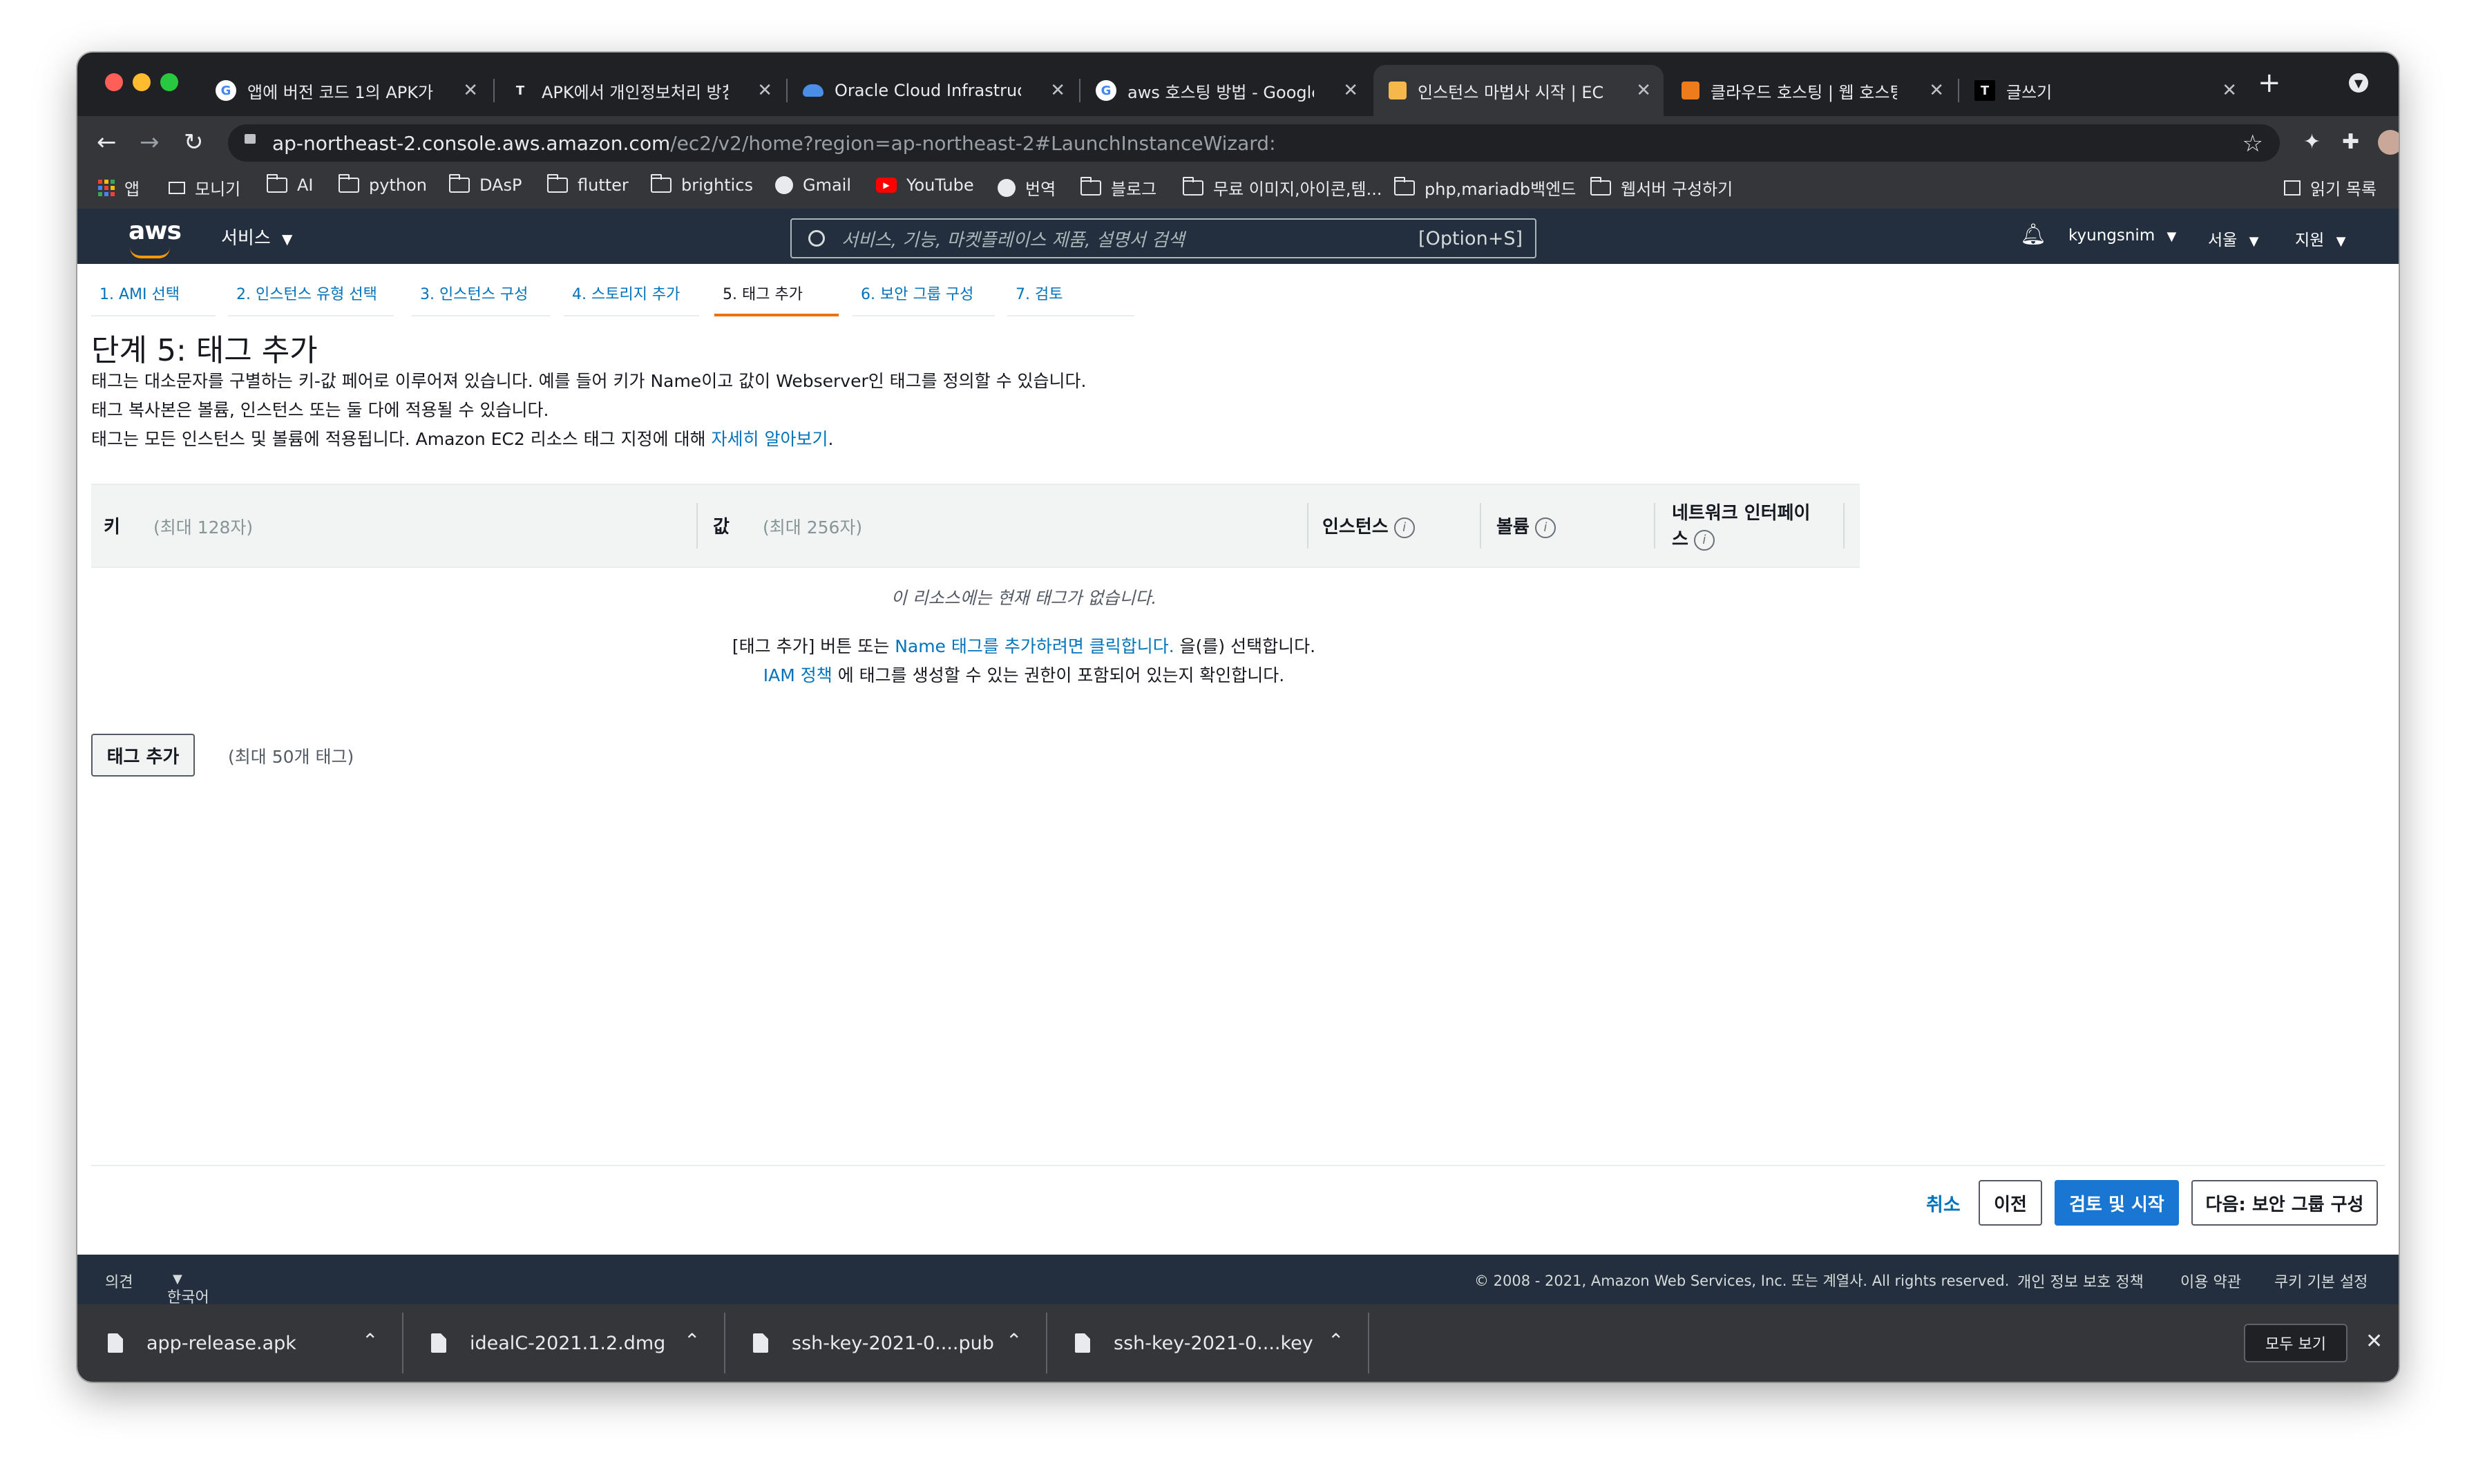  I want to click on wizard-step-ami: 1. AMI 선택, so click(153, 299).